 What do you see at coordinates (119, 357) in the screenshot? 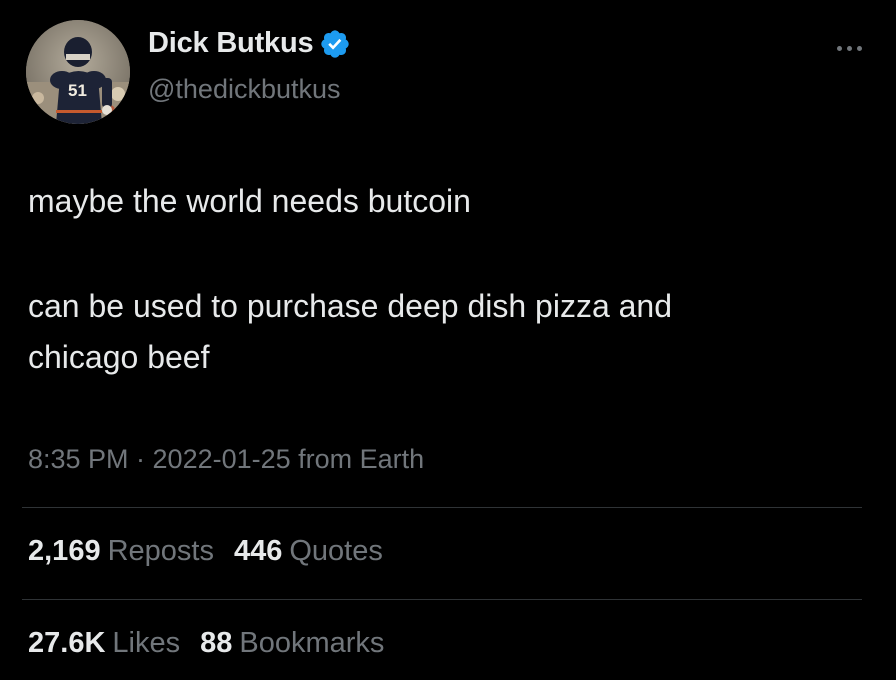
I see `tweet-text-line: chicago beef` at bounding box center [119, 357].